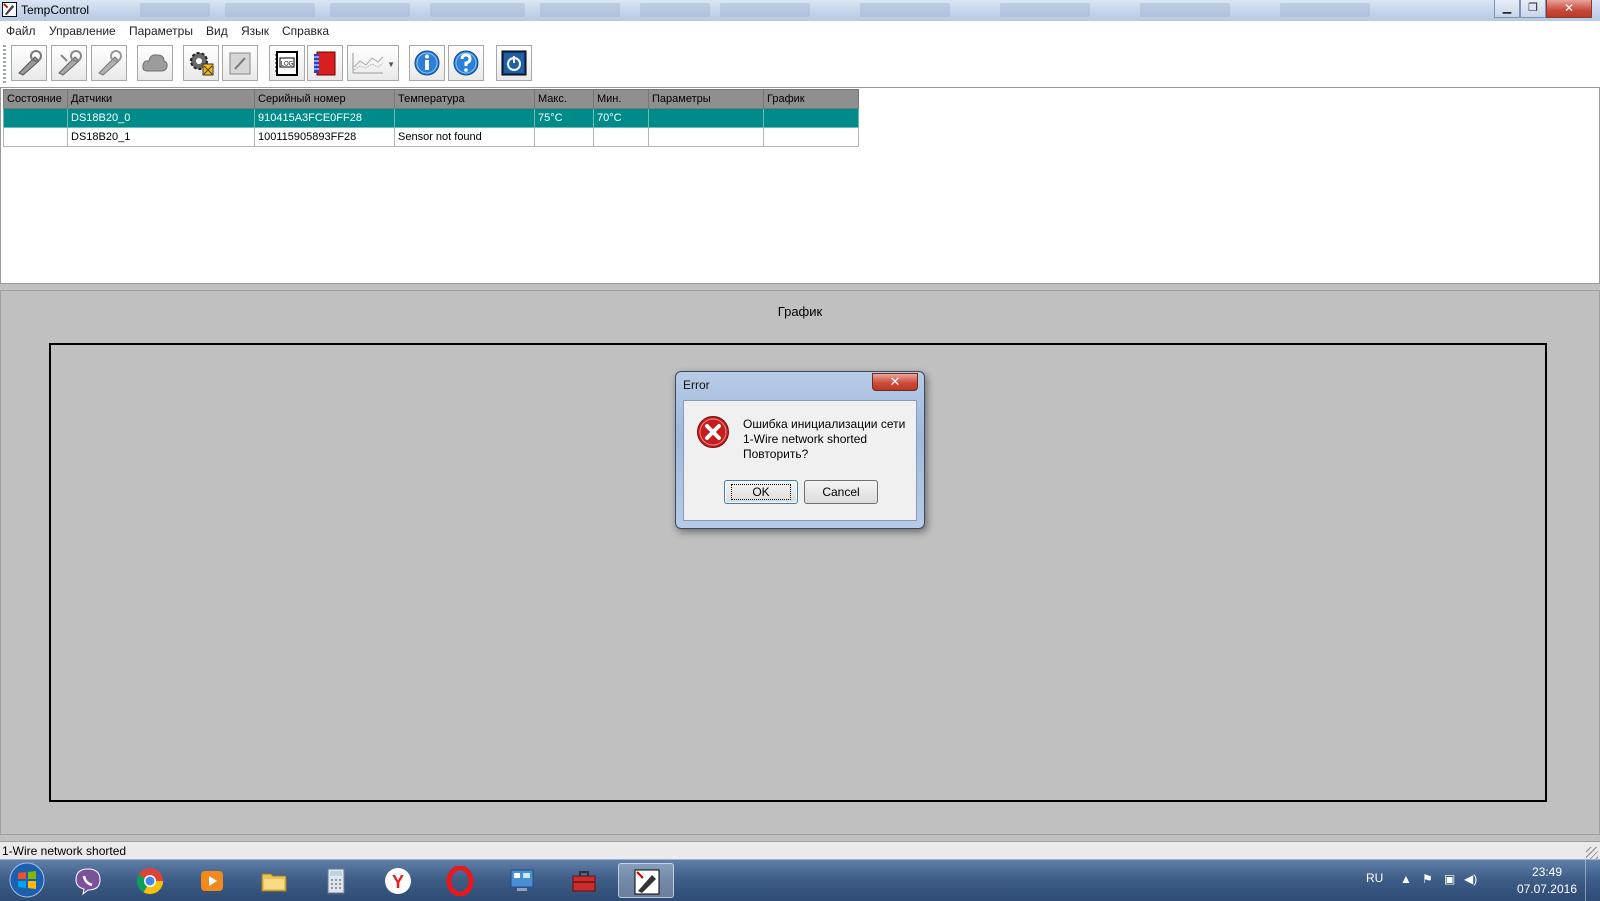  Describe the element at coordinates (29, 63) in the screenshot. I see `connect-sensor-button` at that location.